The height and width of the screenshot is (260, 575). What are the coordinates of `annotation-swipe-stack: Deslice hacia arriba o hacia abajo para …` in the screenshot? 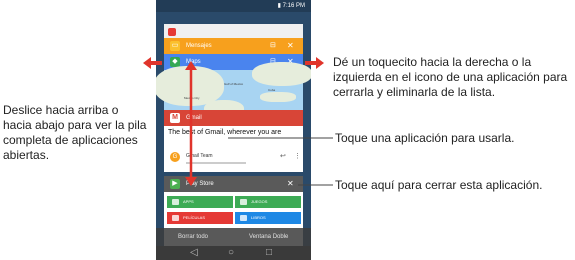 It's located at (75, 132).